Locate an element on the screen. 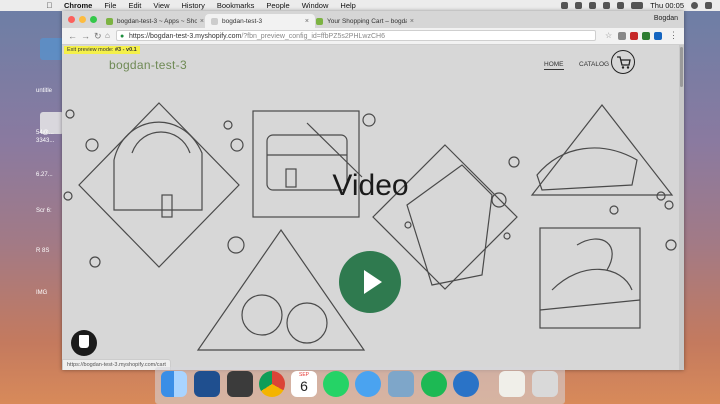  shopify-bag-icon is located at coordinates (84, 343).